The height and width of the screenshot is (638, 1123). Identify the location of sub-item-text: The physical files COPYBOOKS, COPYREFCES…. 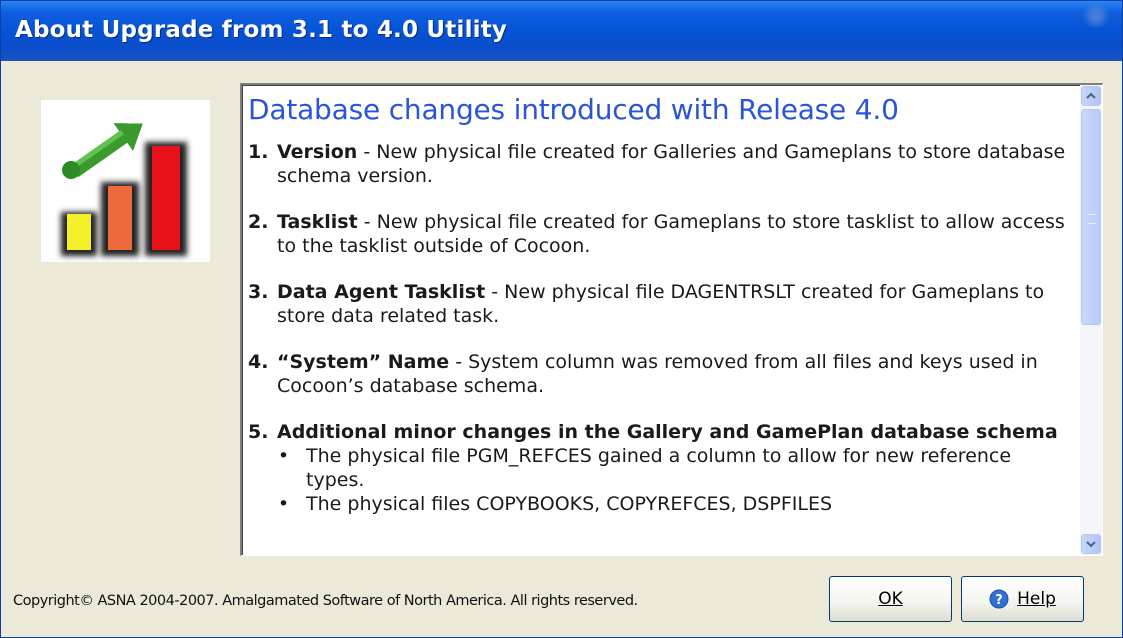
(569, 504).